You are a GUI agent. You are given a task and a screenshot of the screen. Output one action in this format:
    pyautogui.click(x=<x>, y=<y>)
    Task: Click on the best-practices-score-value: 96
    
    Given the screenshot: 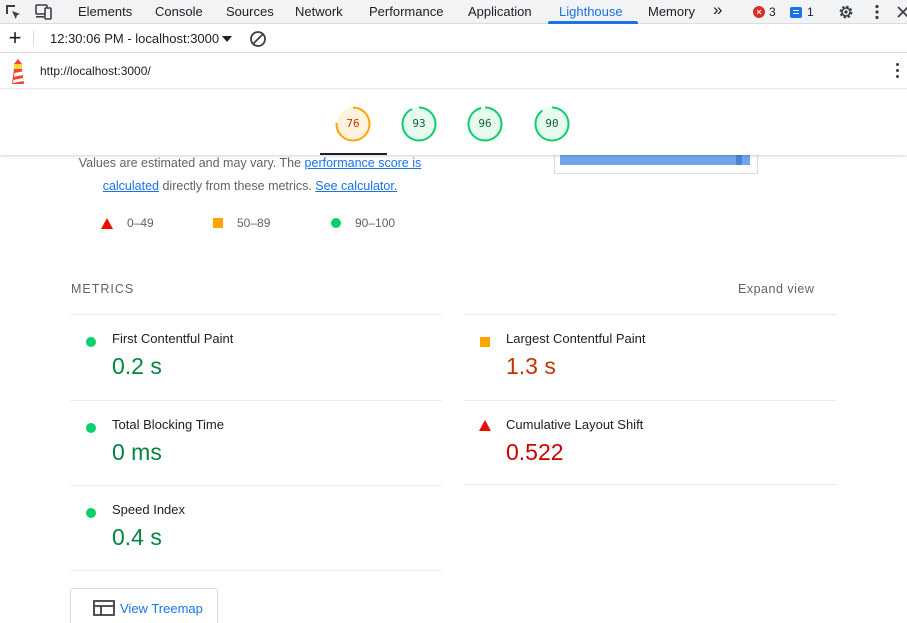 What is the action you would take?
    pyautogui.click(x=485, y=123)
    